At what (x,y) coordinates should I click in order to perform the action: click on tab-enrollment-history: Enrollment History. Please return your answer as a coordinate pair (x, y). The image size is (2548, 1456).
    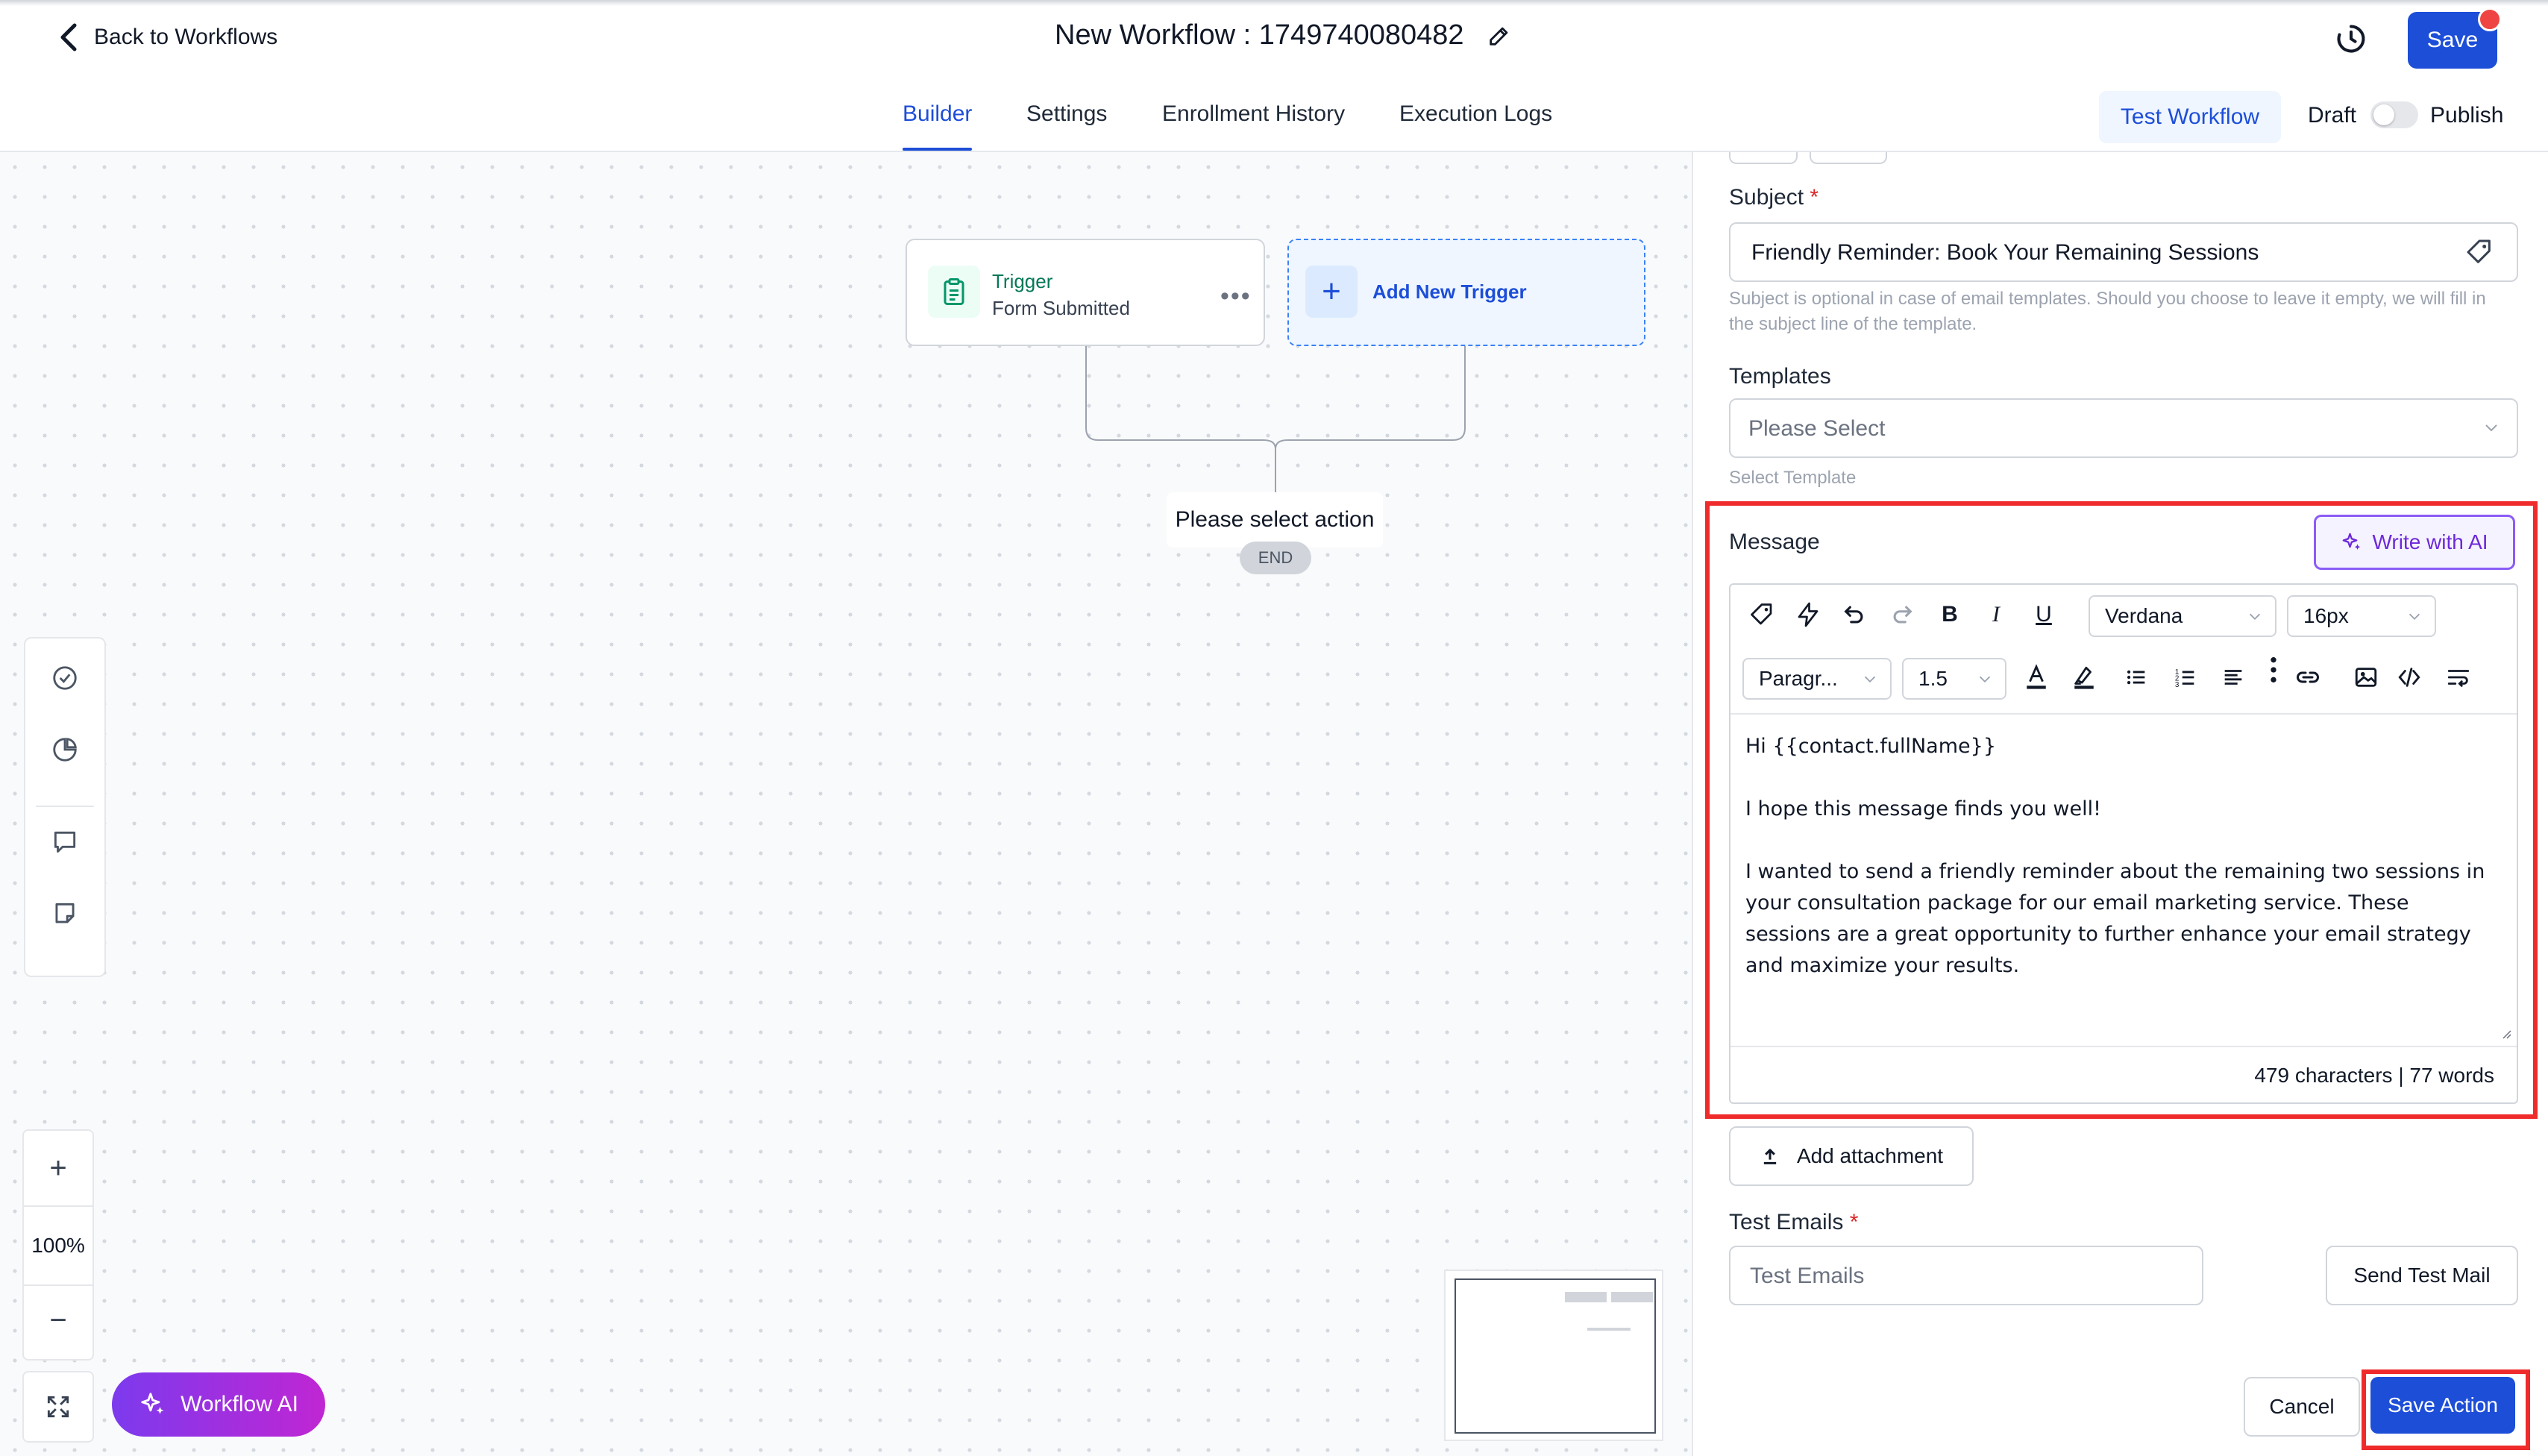
    Looking at the image, I should click on (1253, 114).